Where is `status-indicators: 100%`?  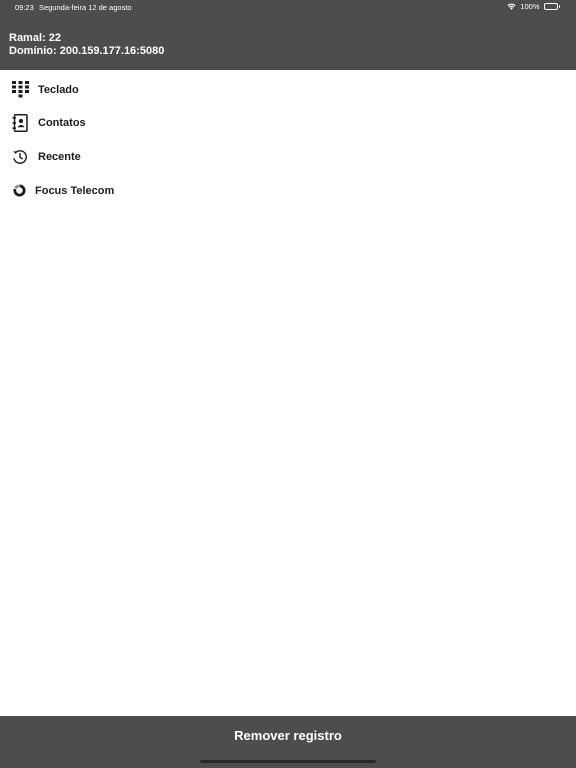
status-indicators: 100% is located at coordinates (533, 6).